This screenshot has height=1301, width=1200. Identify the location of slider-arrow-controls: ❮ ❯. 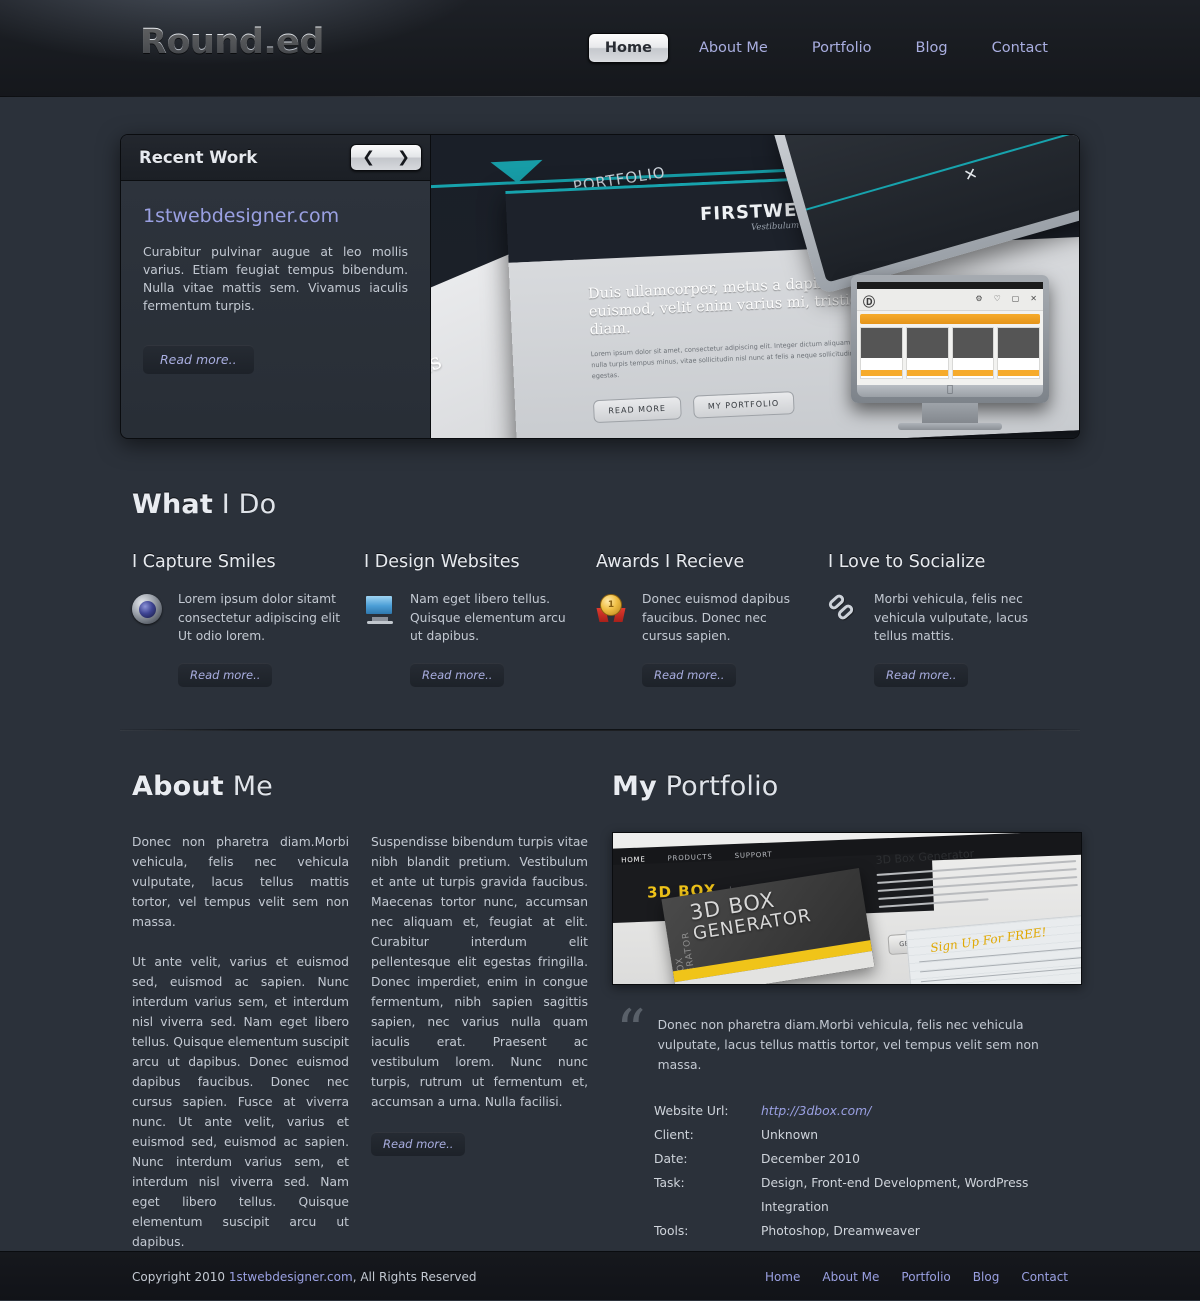
(386, 157).